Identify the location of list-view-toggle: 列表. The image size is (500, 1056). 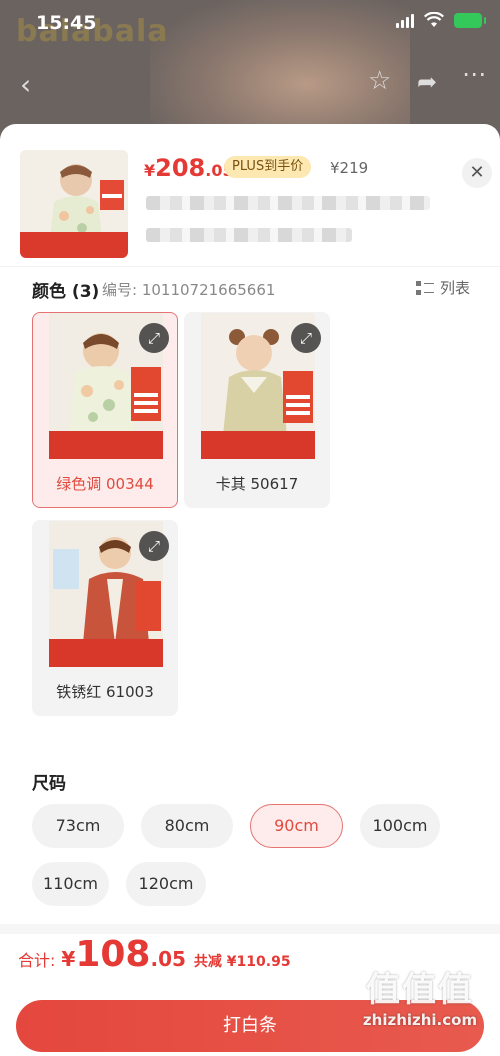
(443, 287).